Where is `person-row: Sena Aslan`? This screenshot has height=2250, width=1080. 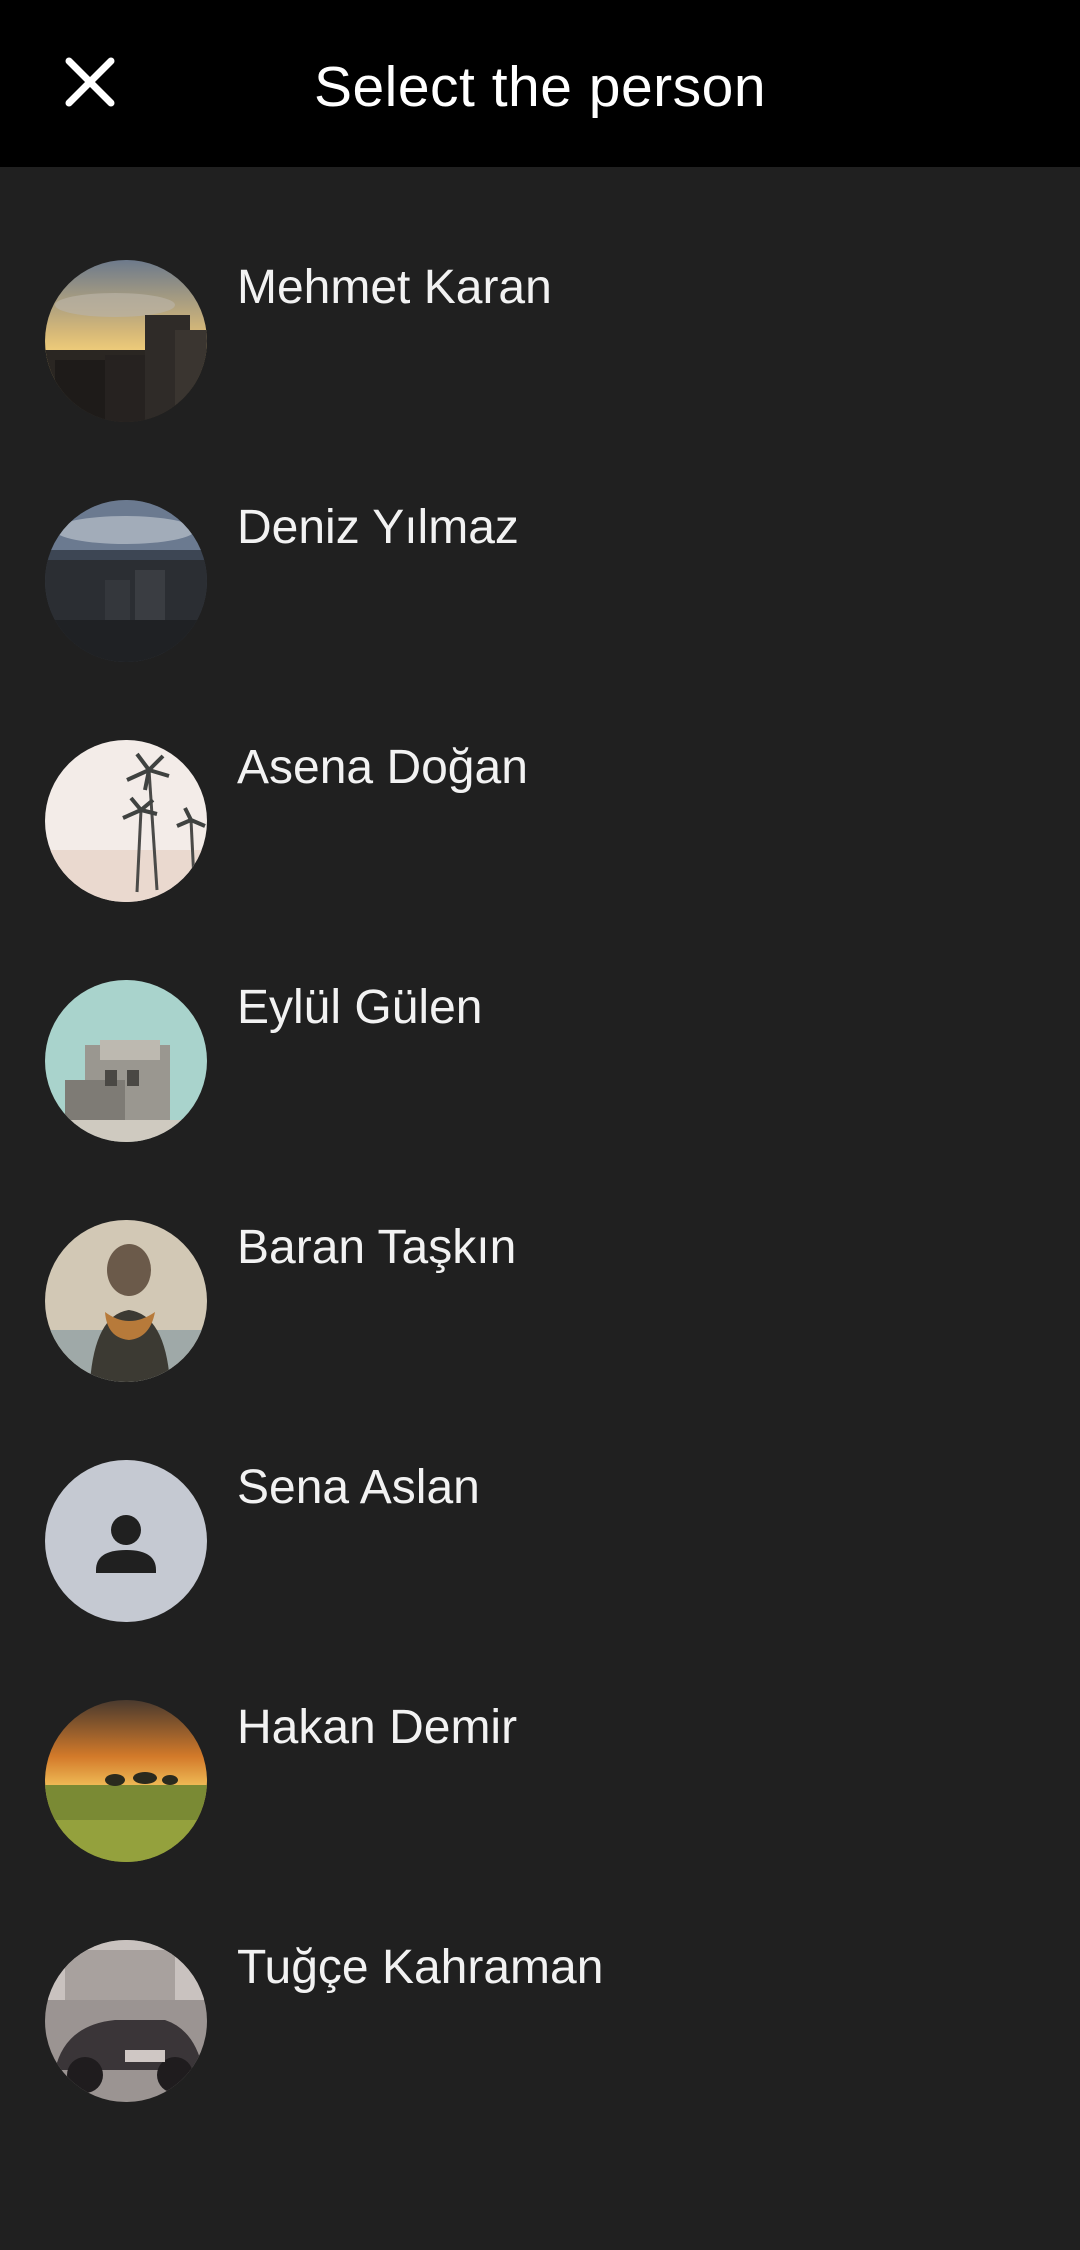
person-row: Sena Aslan is located at coordinates (540, 1494).